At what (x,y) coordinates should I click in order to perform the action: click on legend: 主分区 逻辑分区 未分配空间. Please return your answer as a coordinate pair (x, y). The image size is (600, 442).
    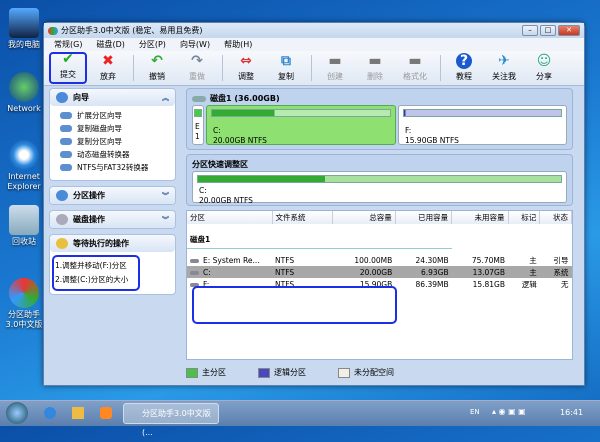
    Looking at the image, I should click on (290, 372).